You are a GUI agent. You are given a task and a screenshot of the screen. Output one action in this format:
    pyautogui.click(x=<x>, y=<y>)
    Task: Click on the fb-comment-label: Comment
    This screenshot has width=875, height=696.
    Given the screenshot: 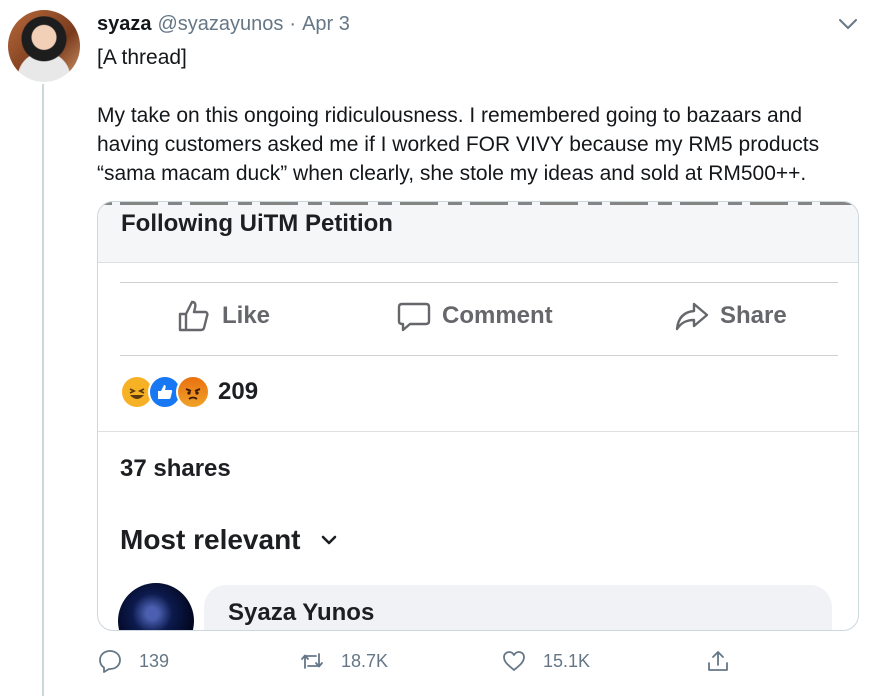 What is the action you would take?
    pyautogui.click(x=497, y=315)
    